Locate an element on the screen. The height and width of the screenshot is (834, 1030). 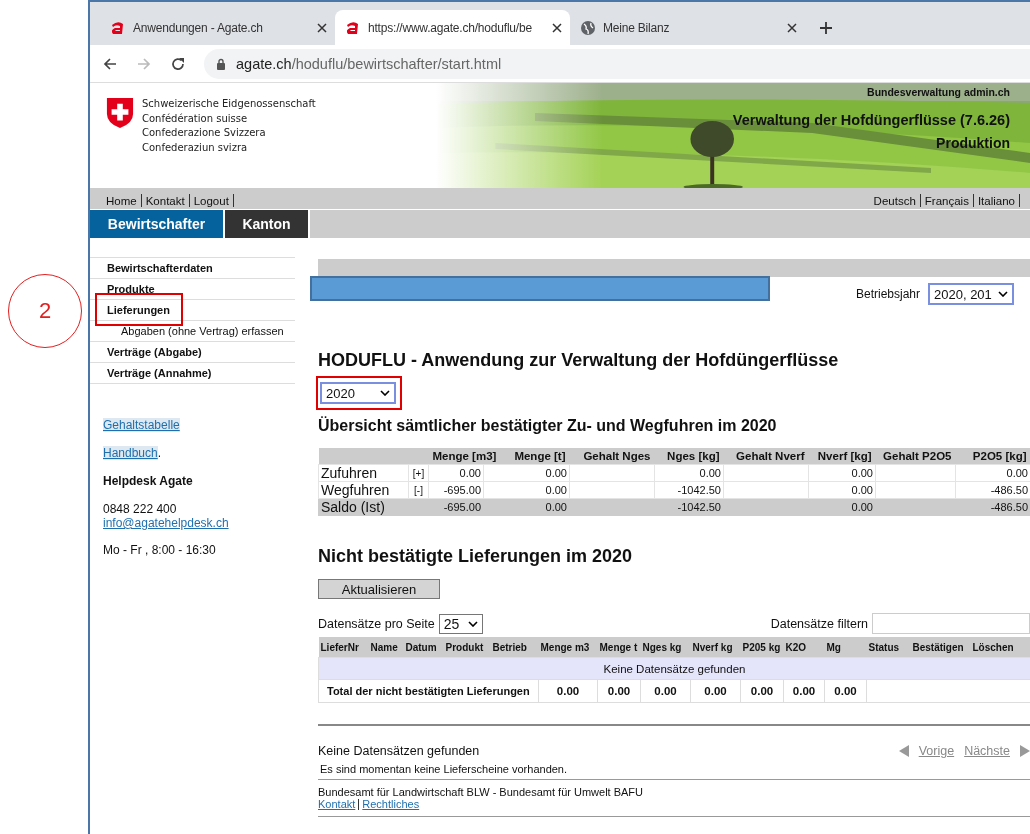
column-header: Gehalt P2O5 is located at coordinates (917, 456).